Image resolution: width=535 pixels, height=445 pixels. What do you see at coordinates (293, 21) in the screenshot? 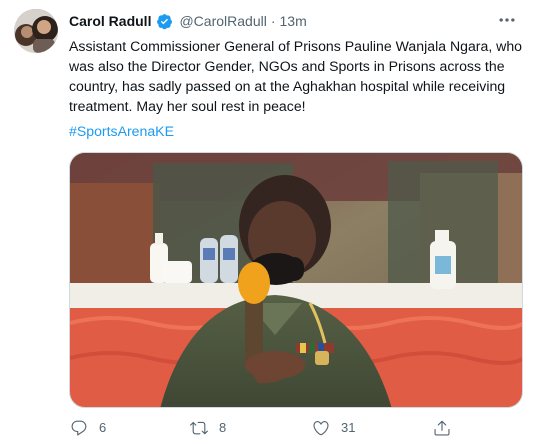
I see `tweet-time: 13m` at bounding box center [293, 21].